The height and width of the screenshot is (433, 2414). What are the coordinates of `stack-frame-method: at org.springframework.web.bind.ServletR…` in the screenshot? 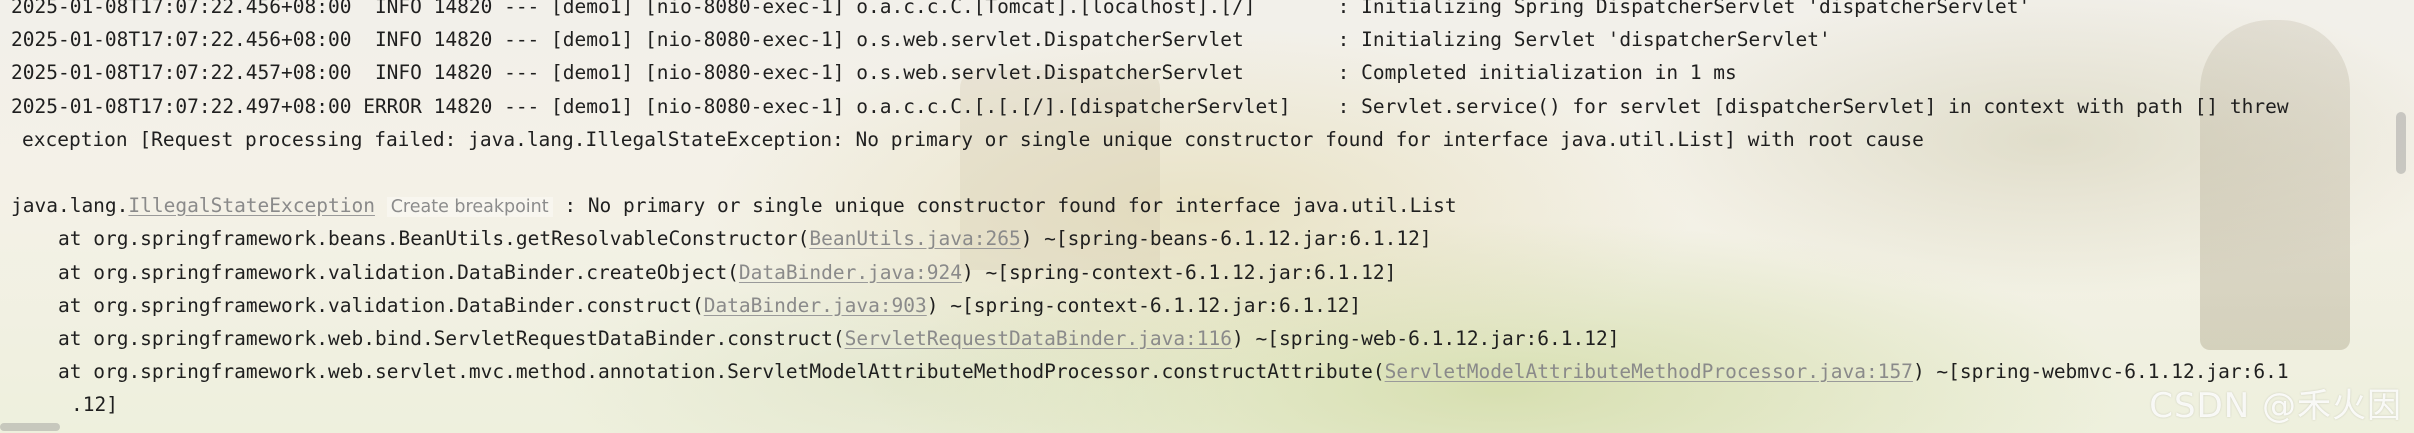 It's located at (451, 338).